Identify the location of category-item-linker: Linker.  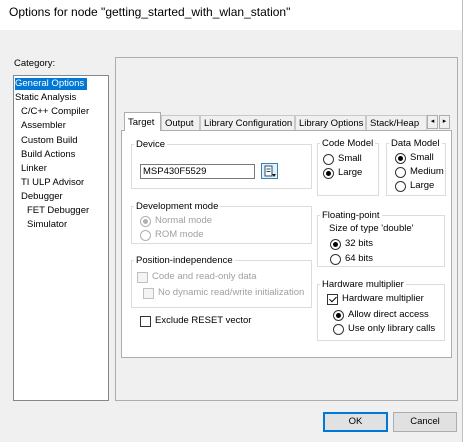
(34, 169).